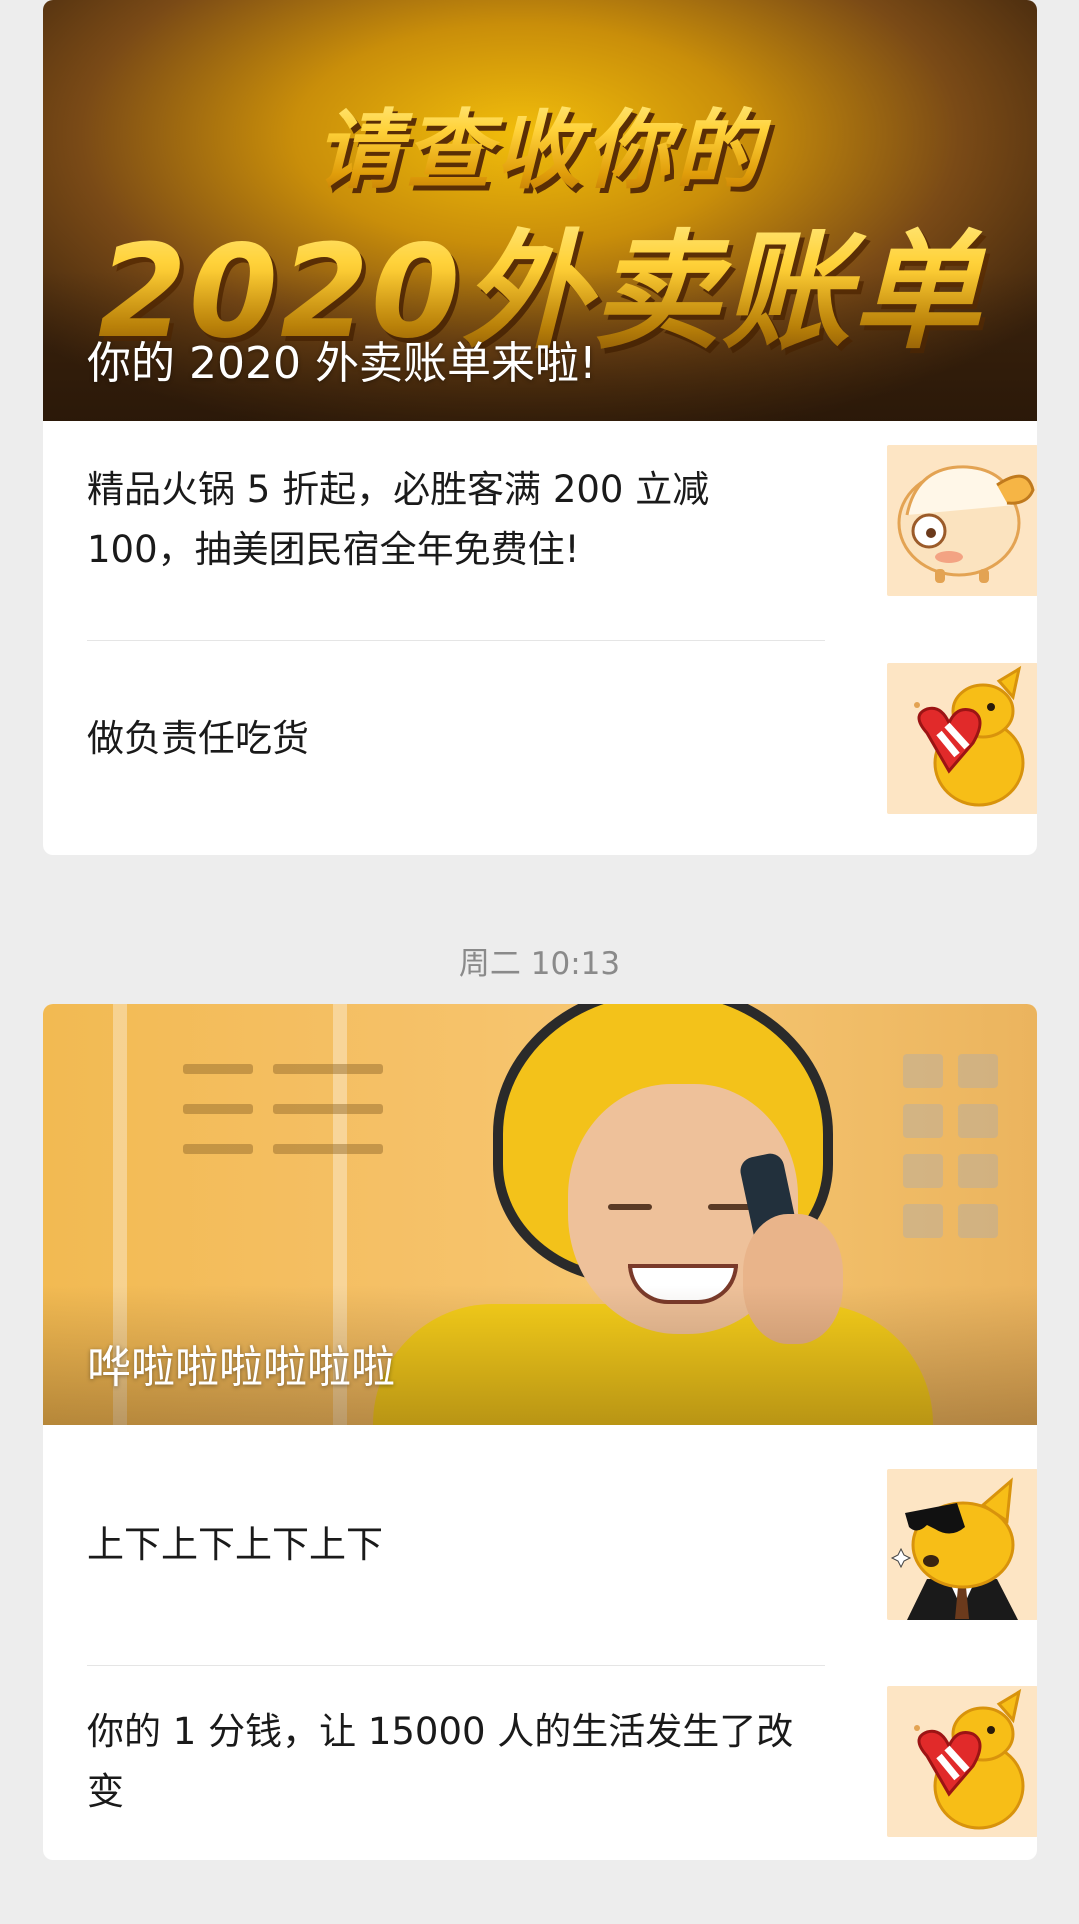 This screenshot has width=1079, height=1924. I want to click on kangaroo-sunglasses-icon, so click(962, 1544).